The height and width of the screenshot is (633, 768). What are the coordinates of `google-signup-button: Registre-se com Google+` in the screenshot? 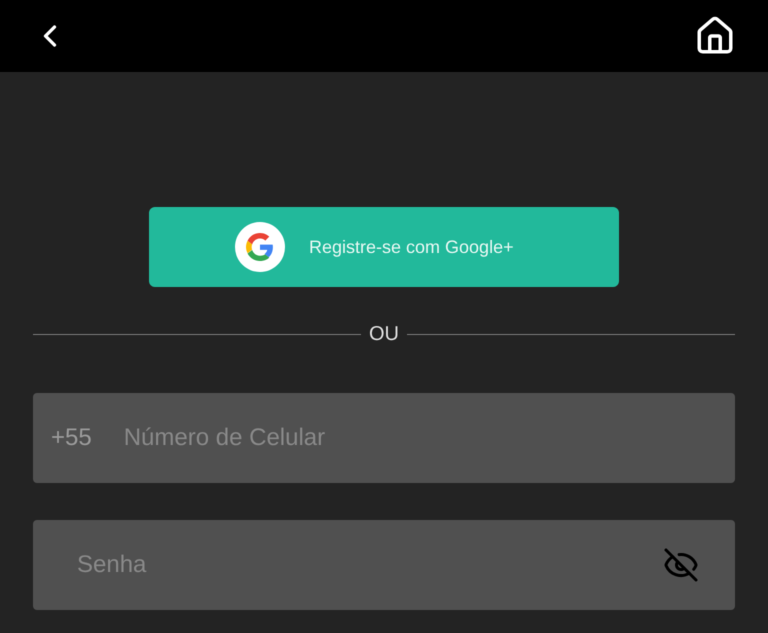 It's located at (384, 247).